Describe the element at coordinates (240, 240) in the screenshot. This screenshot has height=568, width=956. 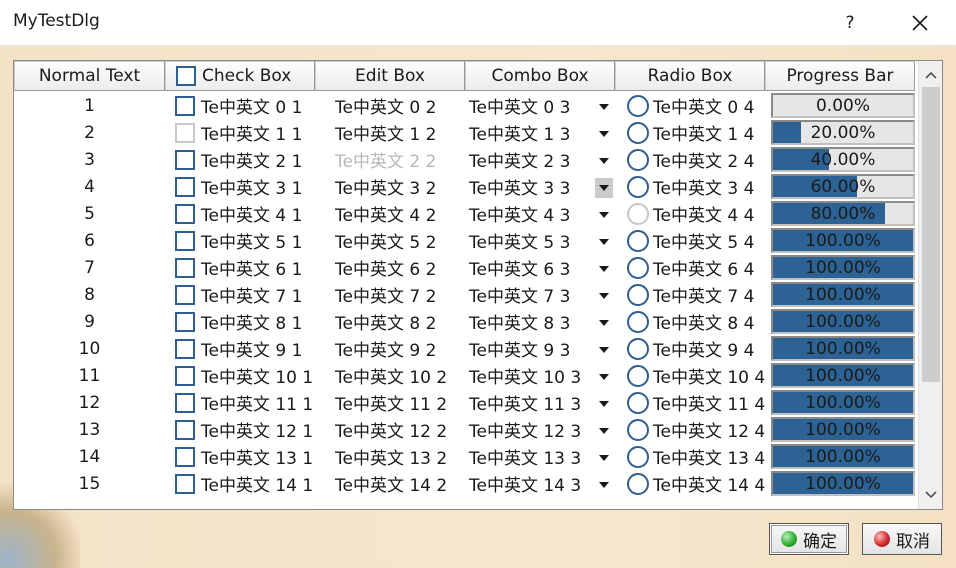
I see `checkbox-cell: Te中英文 5 1` at that location.